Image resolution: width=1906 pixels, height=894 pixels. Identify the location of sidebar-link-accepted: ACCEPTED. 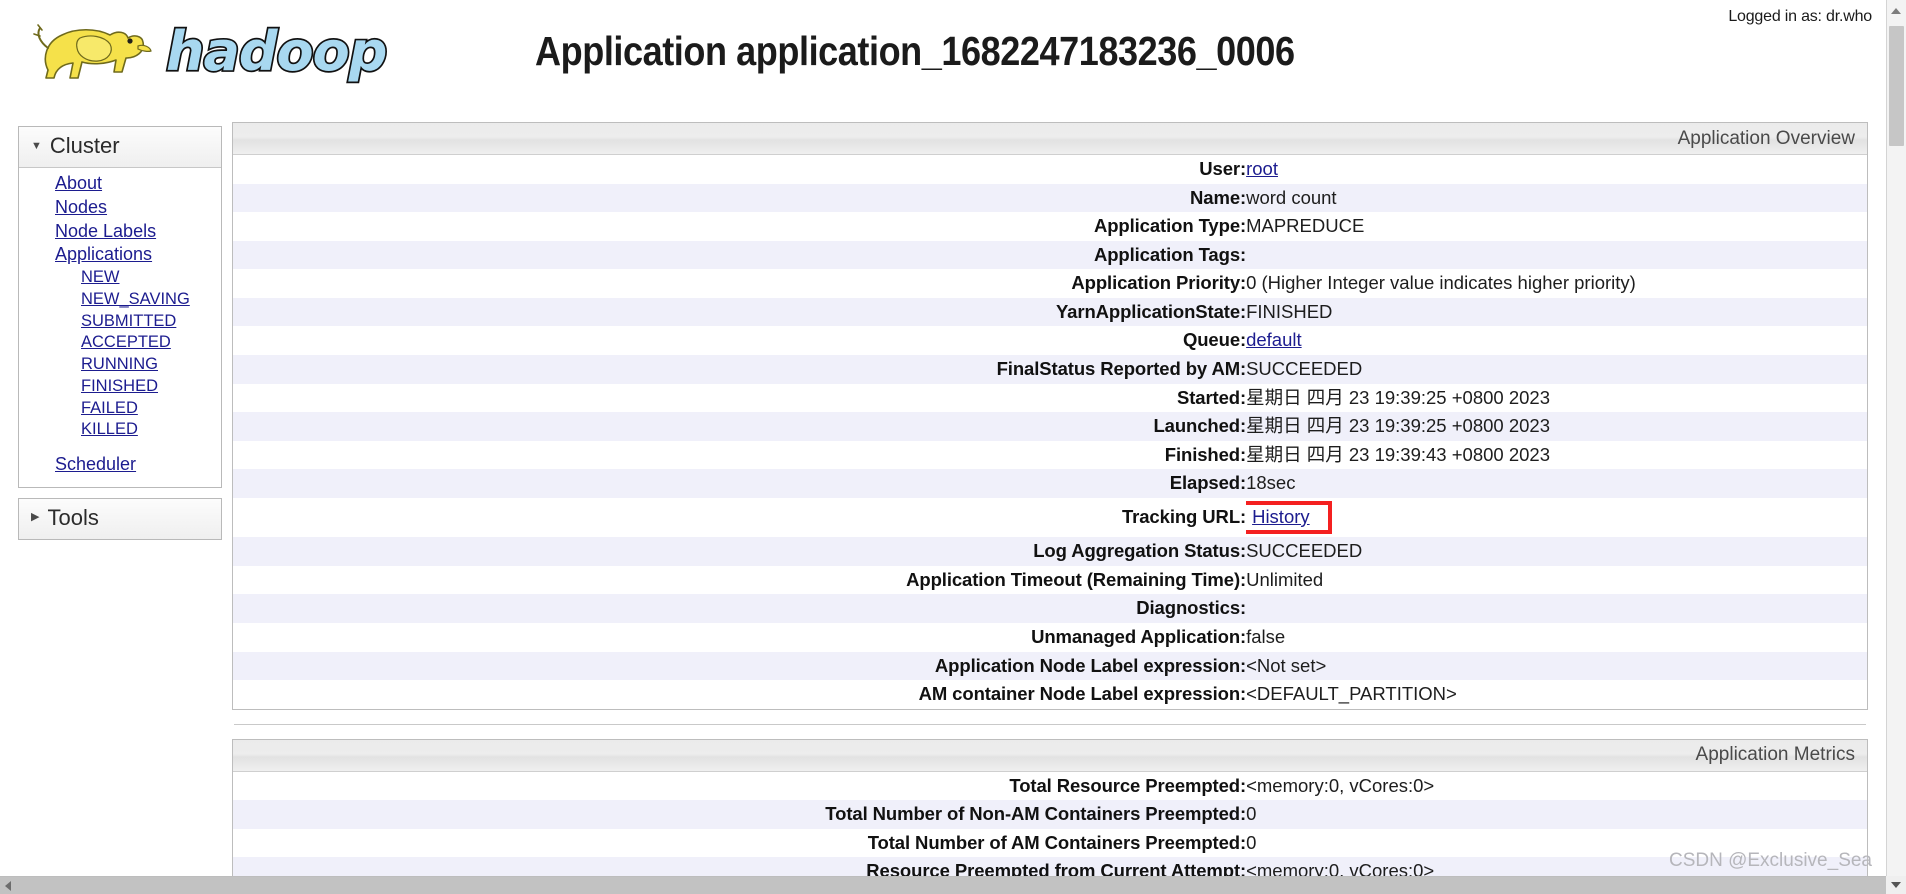
(126, 342).